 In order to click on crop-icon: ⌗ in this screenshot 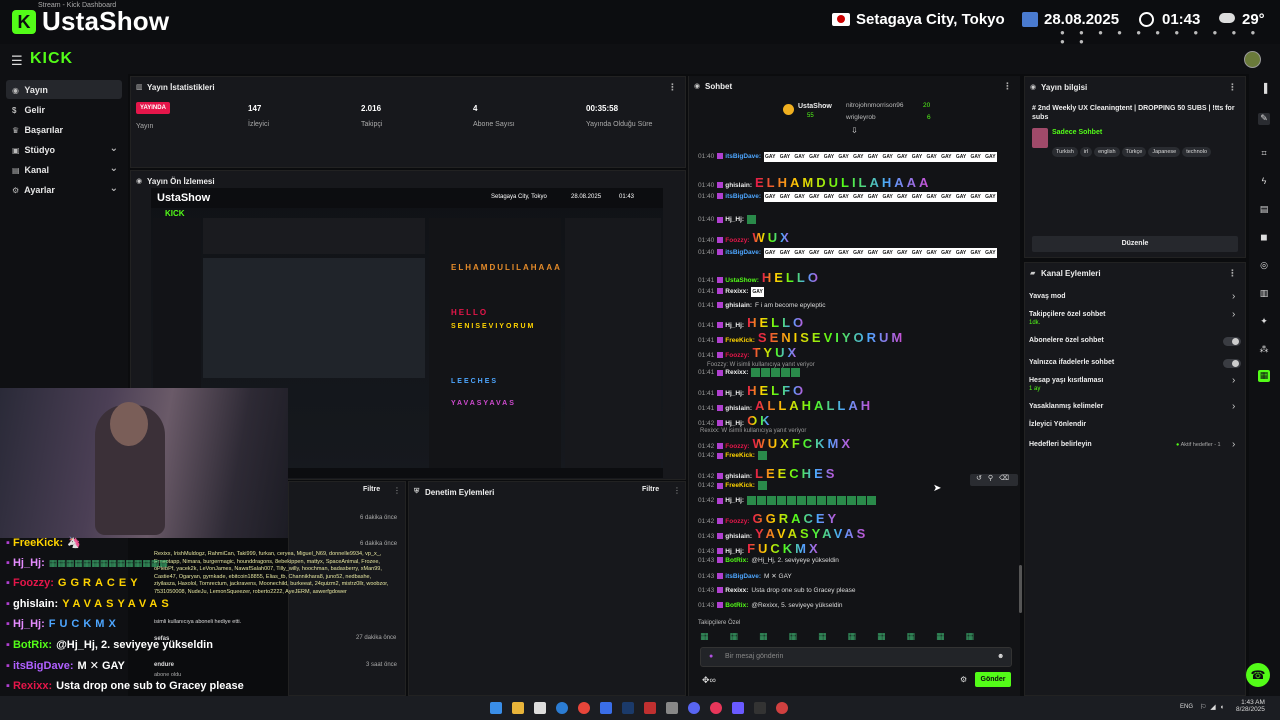, I will do `click(1264, 154)`.